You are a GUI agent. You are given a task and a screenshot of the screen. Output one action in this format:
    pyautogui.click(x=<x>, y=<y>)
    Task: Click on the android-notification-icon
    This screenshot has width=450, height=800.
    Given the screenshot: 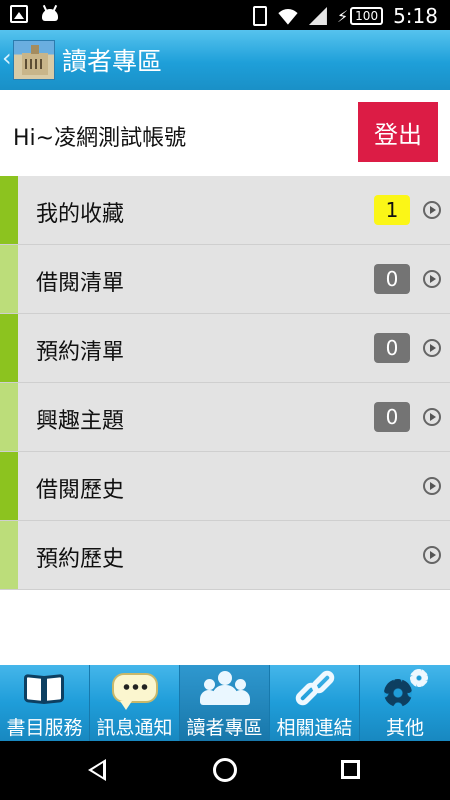 What is the action you would take?
    pyautogui.click(x=50, y=13)
    